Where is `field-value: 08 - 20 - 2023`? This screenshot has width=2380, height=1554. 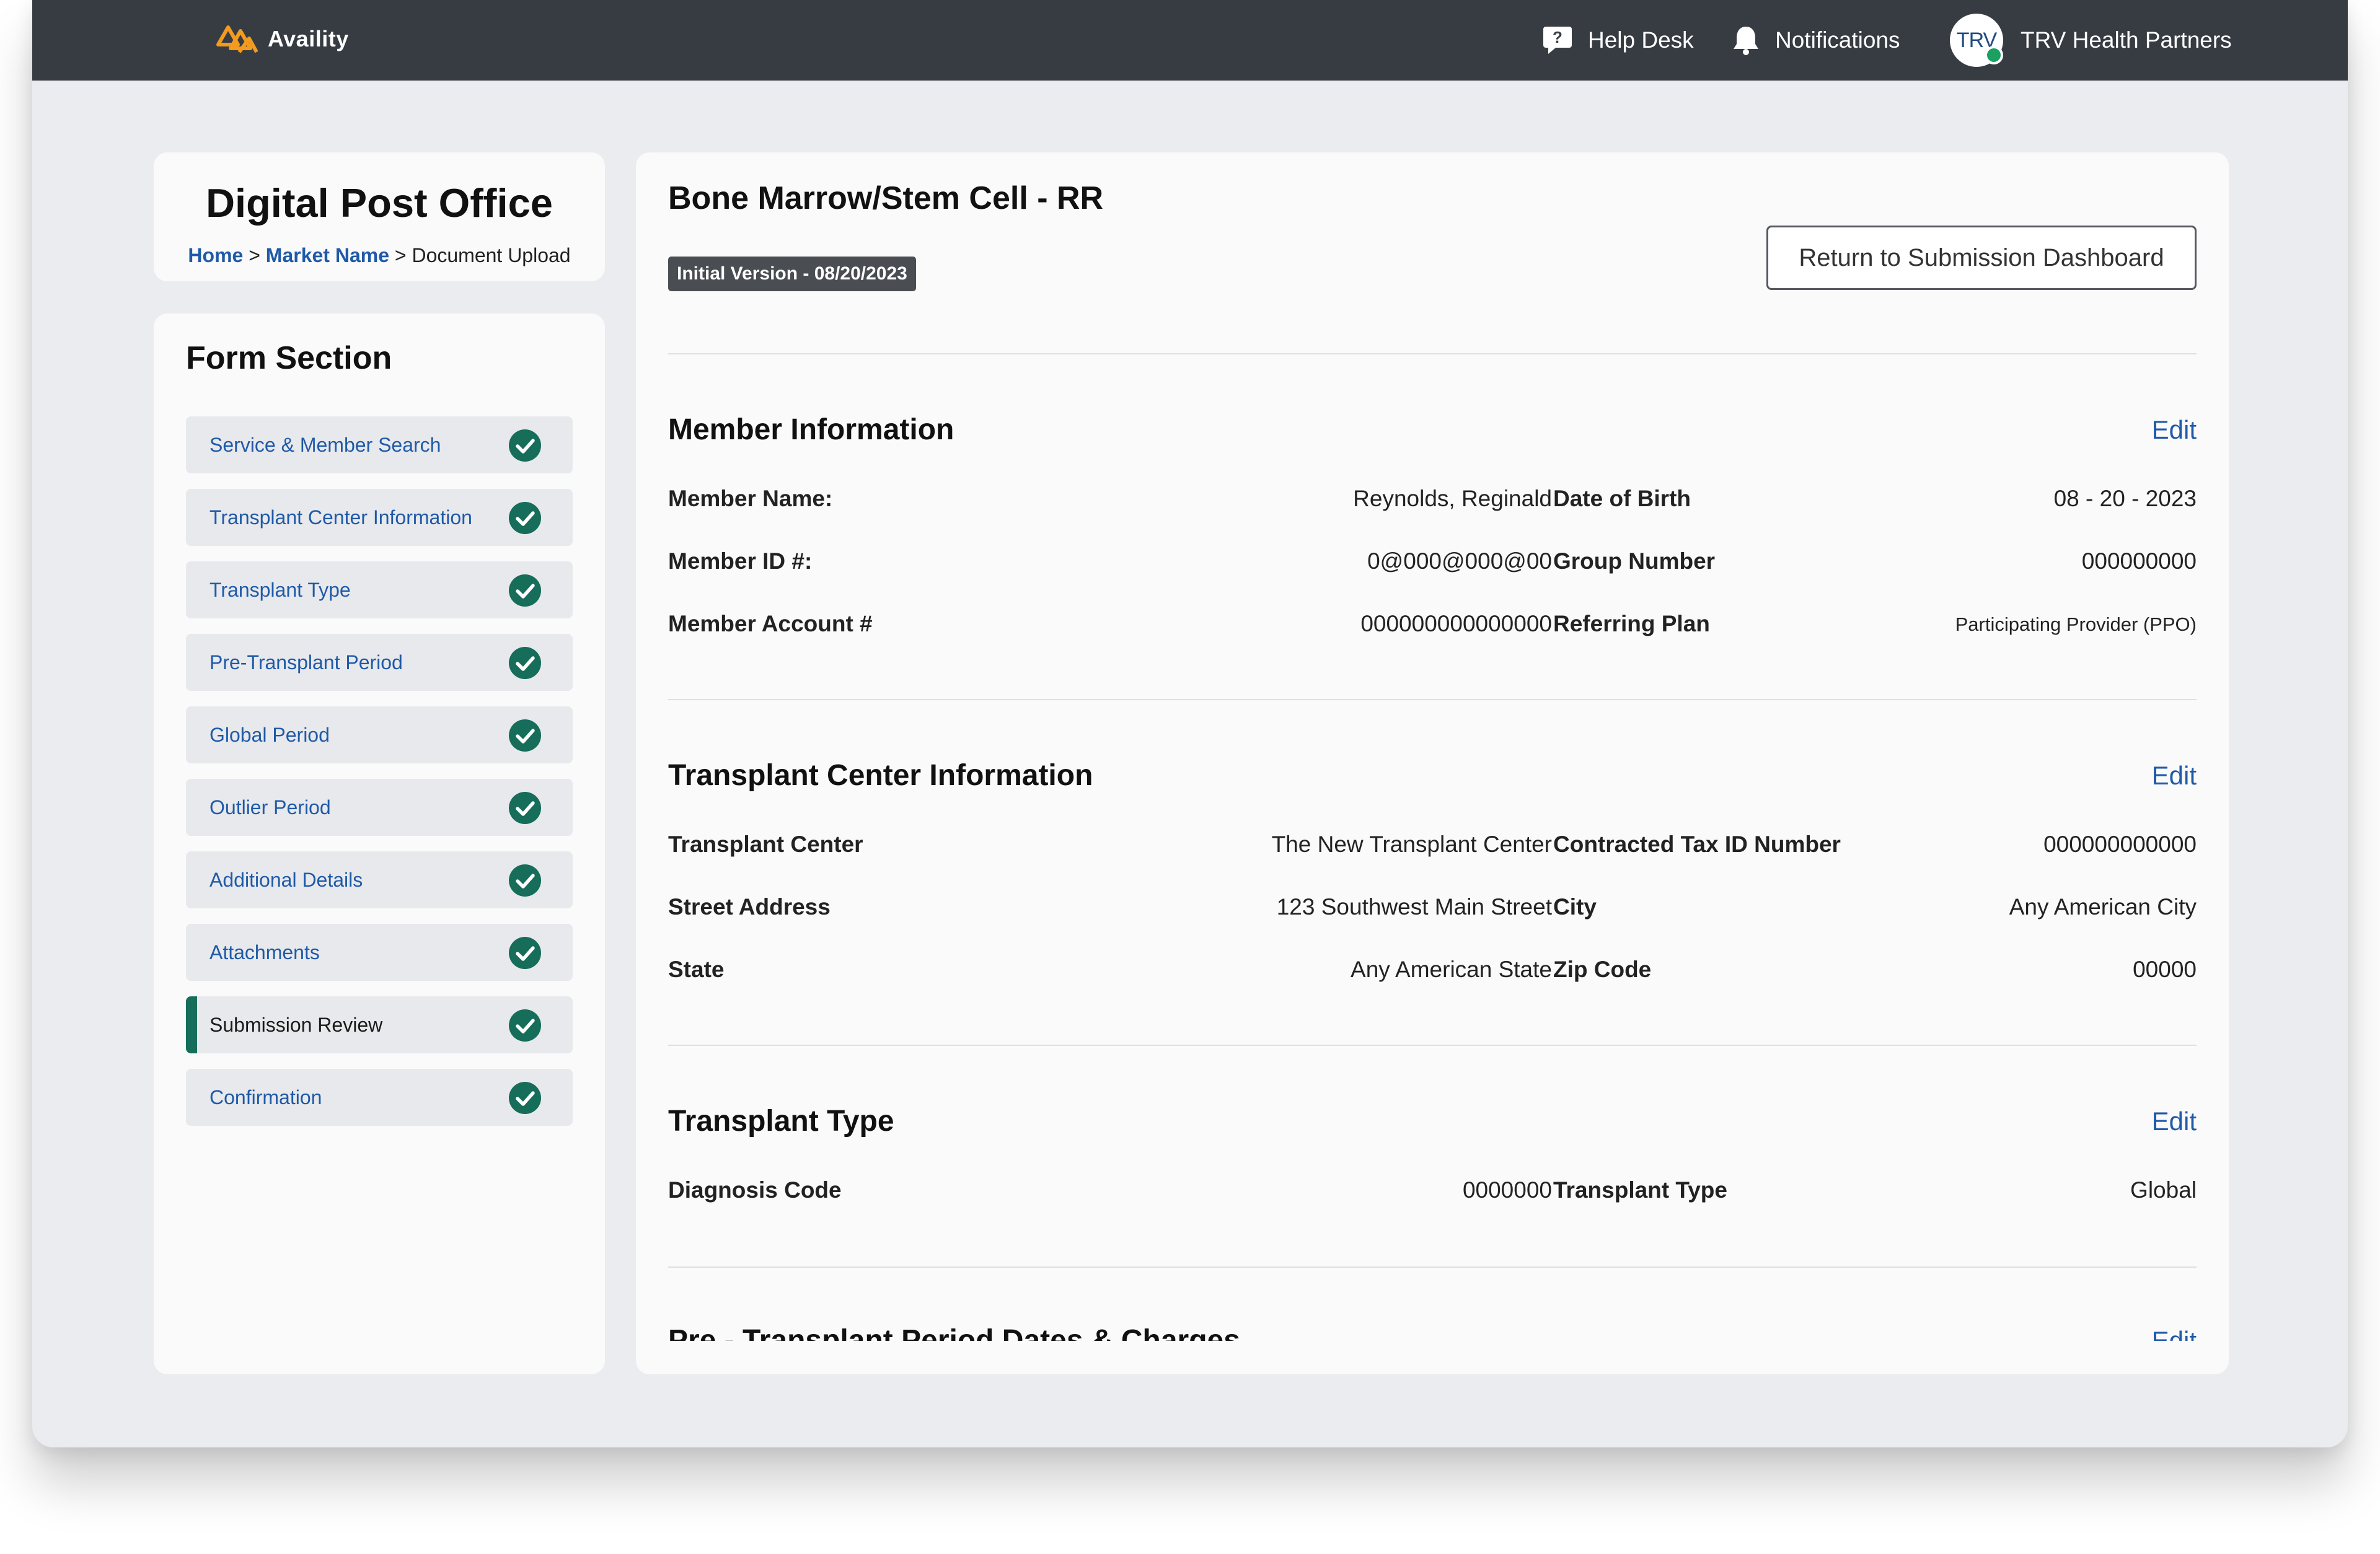 field-value: 08 - 20 - 2023 is located at coordinates (2125, 498).